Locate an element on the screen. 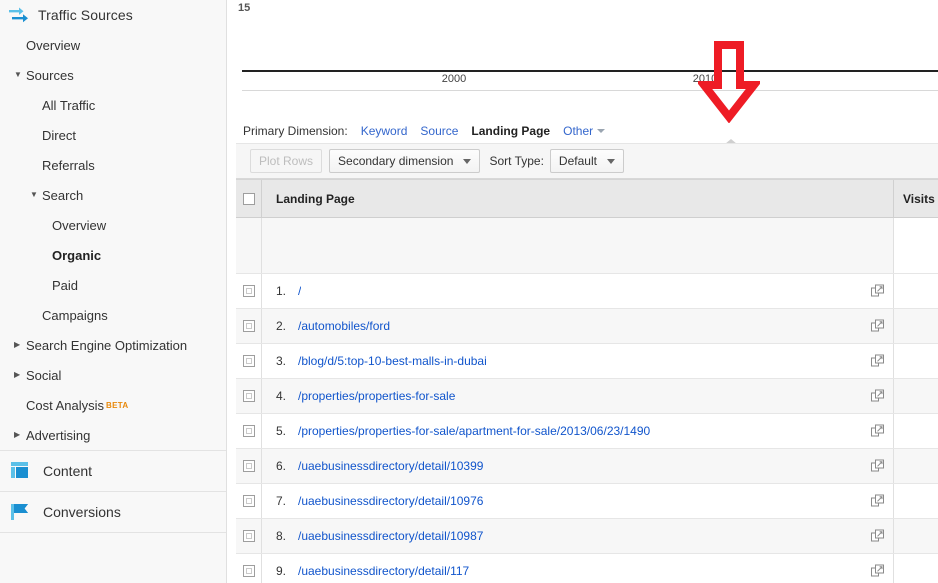 The width and height of the screenshot is (938, 583). table-row: 8. /uaebusinessdirectory/detail/10987 is located at coordinates (587, 536).